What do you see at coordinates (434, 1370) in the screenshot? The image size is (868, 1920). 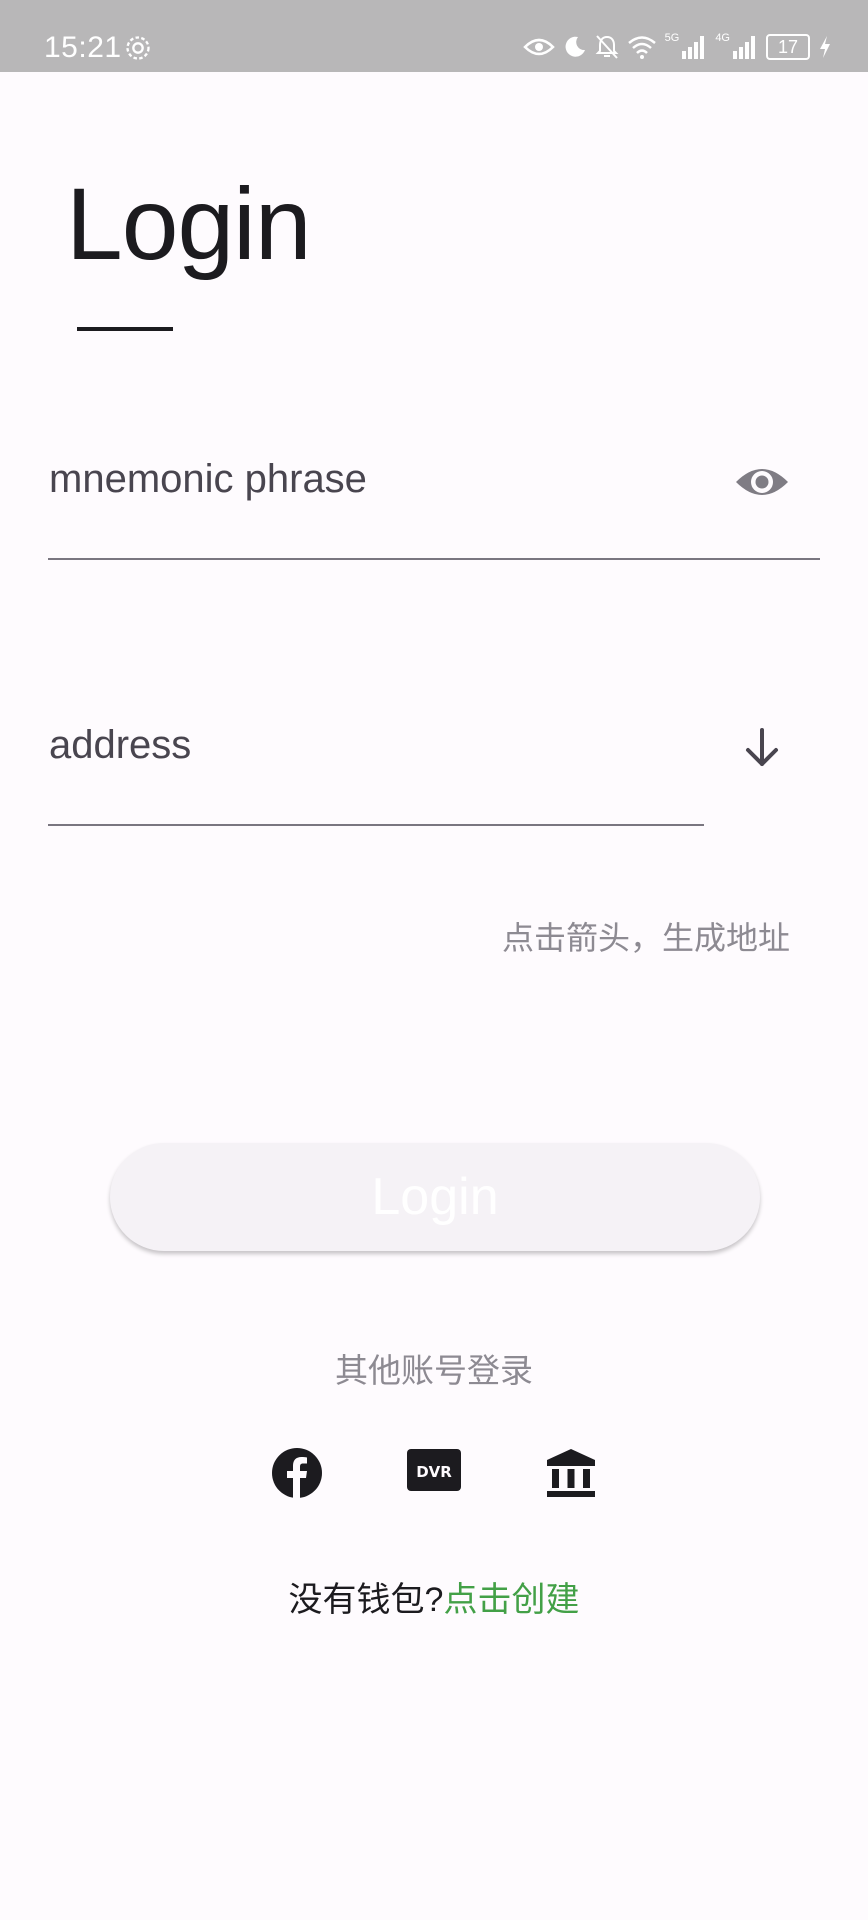 I see `other-login-label: 其他账号登录` at bounding box center [434, 1370].